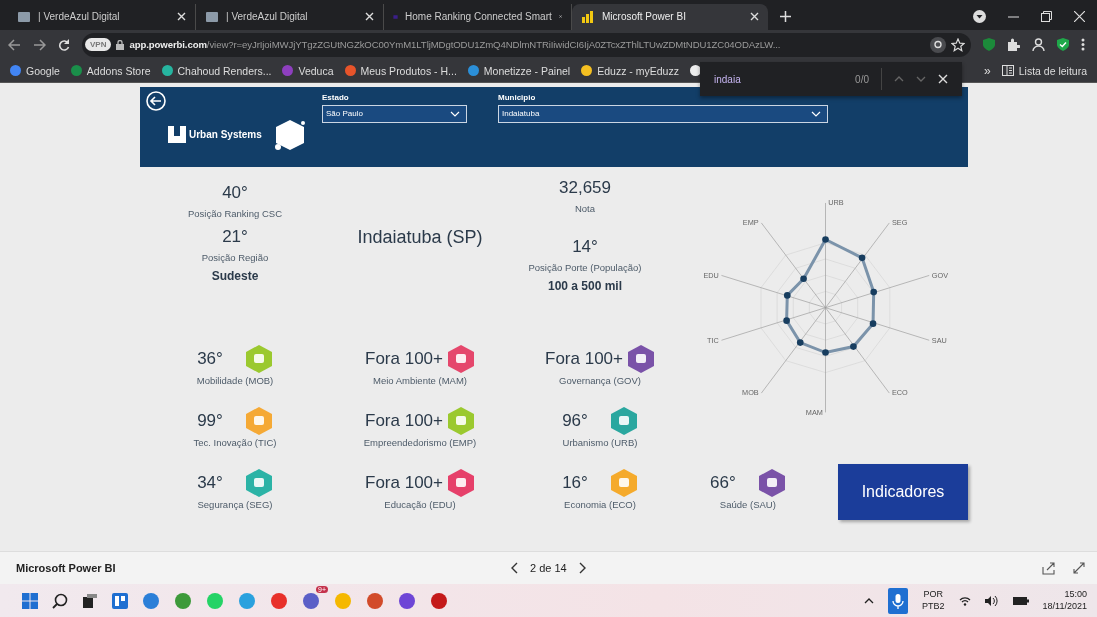 This screenshot has width=1097, height=617. Describe the element at coordinates (289, 134) in the screenshot. I see `hexagon-logo-icon` at that location.